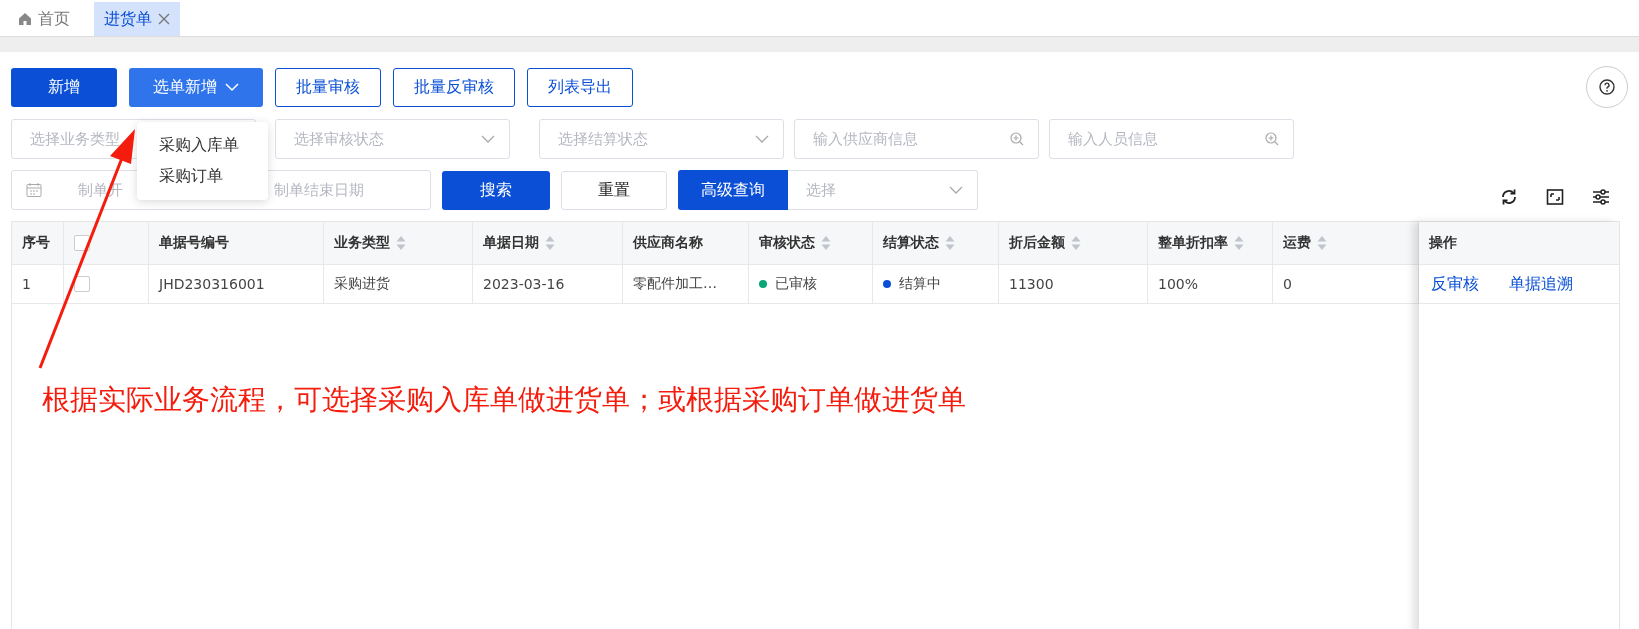 The image size is (1639, 629). What do you see at coordinates (524, 284) in the screenshot?
I see `table-cell: 2023-03-16` at bounding box center [524, 284].